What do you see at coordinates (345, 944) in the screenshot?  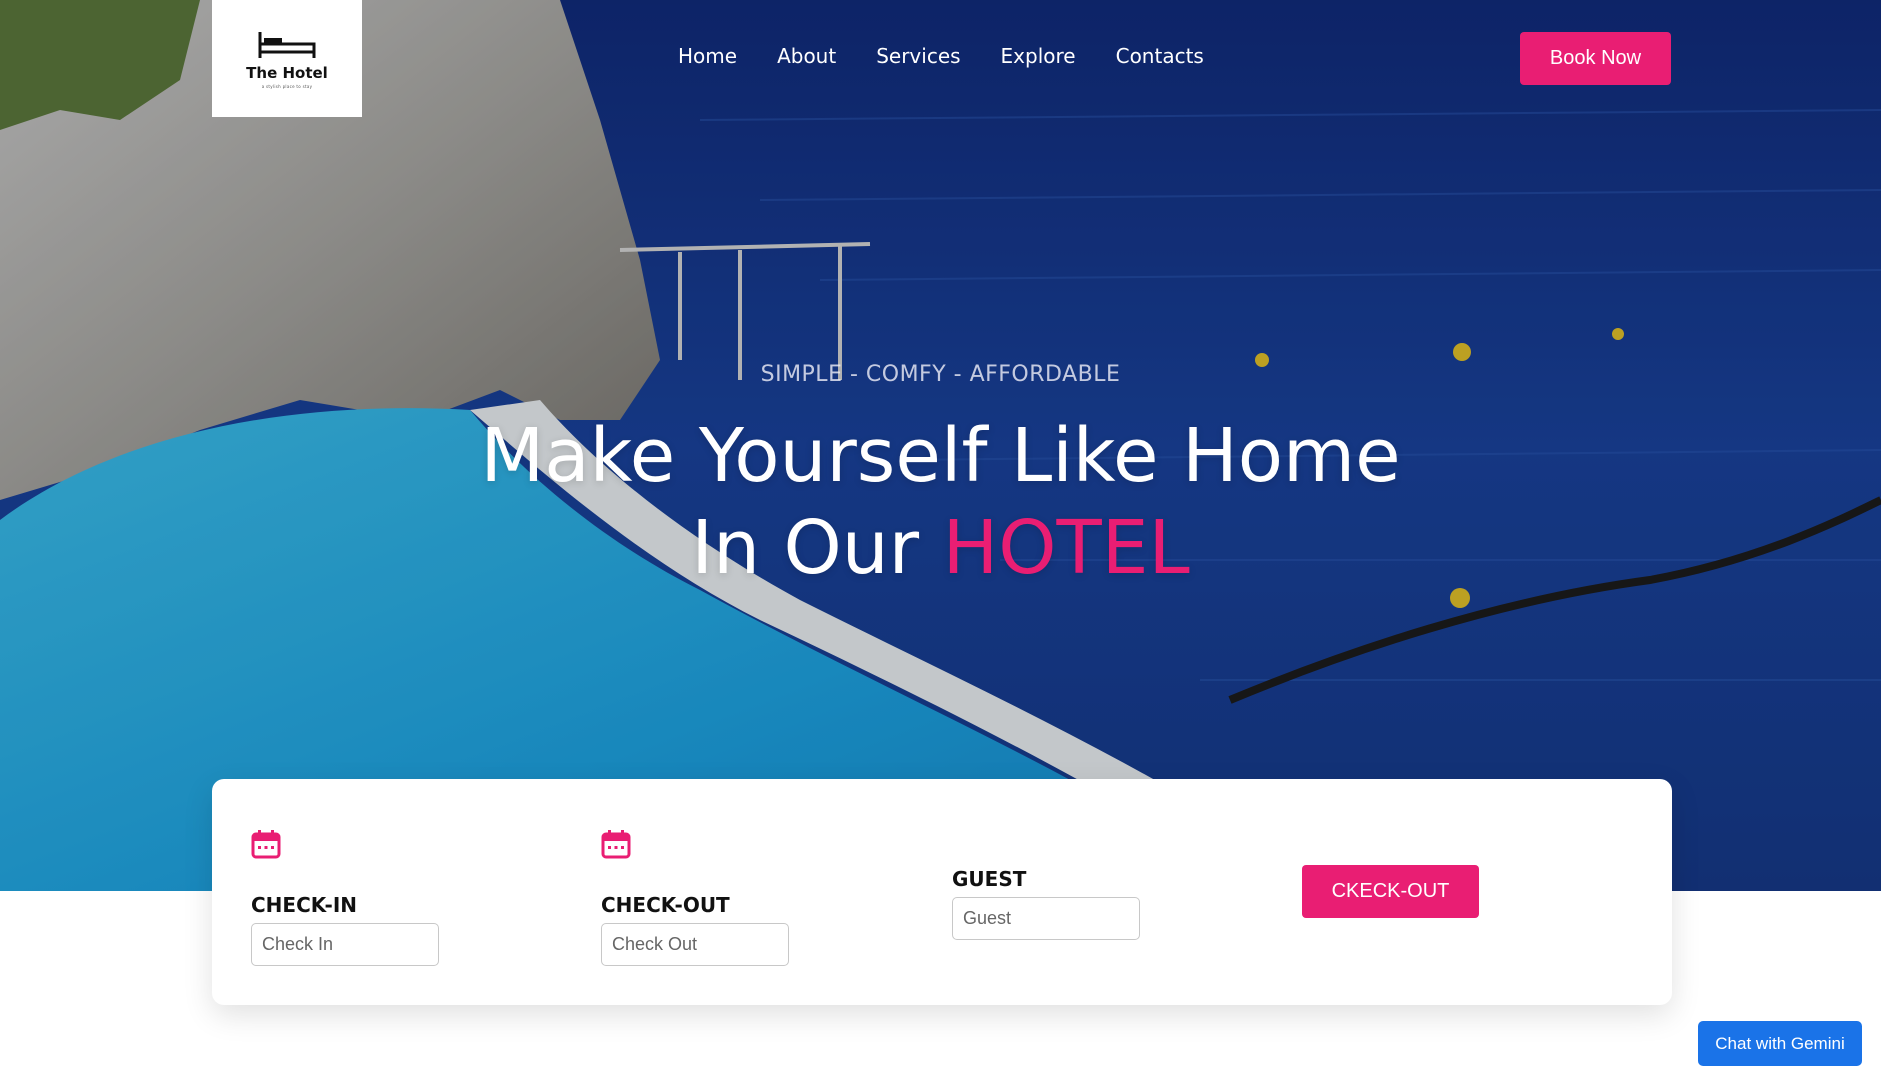 I see `check-in-input` at bounding box center [345, 944].